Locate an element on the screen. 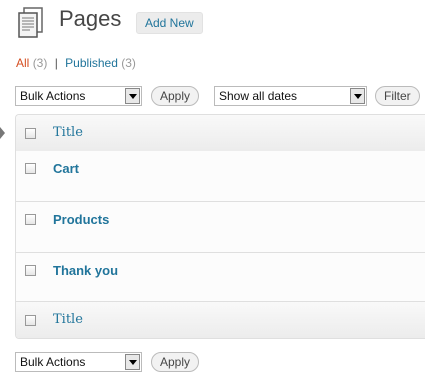 This screenshot has height=391, width=425. select-all-checkbox is located at coordinates (30, 133).